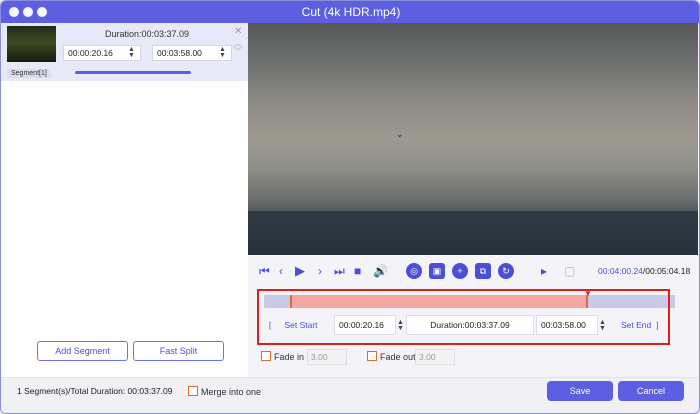  What do you see at coordinates (264, 271) in the screenshot?
I see `skip-to-start-icon: ⏮` at bounding box center [264, 271].